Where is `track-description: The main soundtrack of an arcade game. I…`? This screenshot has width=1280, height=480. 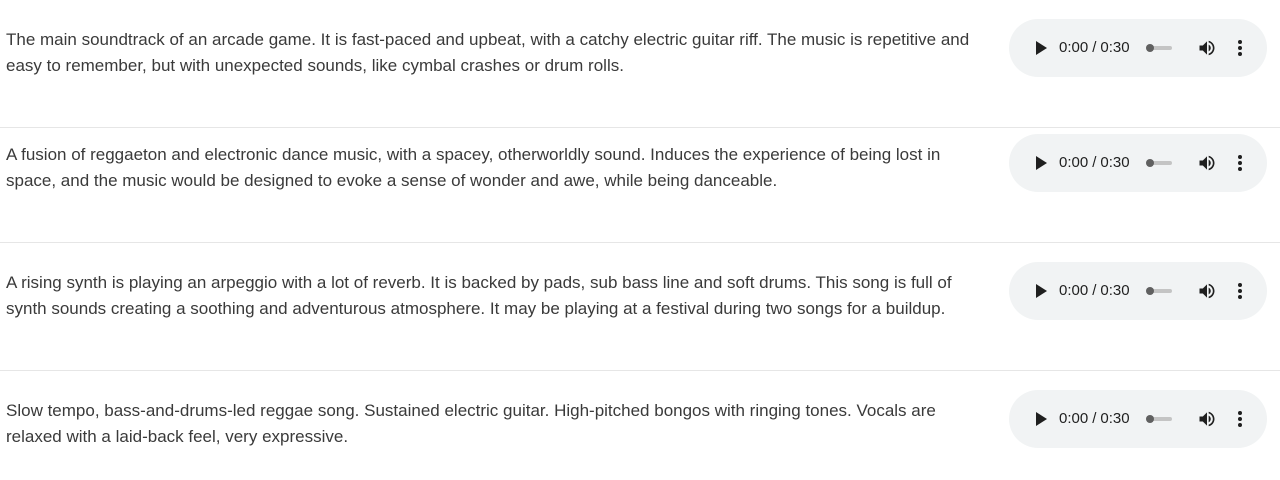
track-description: The main soundtrack of an arcade game. I… is located at coordinates (488, 52).